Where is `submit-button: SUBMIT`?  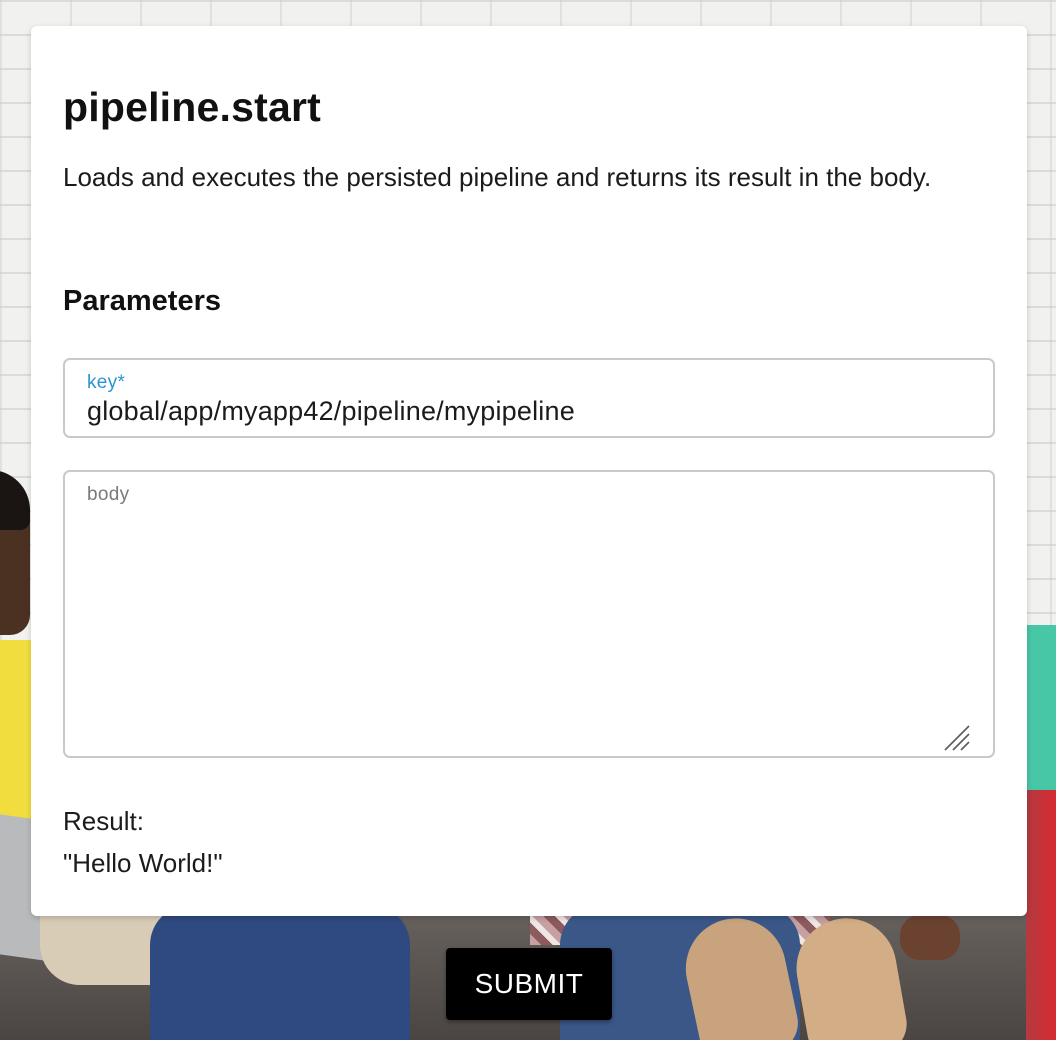
submit-button: SUBMIT is located at coordinates (529, 984).